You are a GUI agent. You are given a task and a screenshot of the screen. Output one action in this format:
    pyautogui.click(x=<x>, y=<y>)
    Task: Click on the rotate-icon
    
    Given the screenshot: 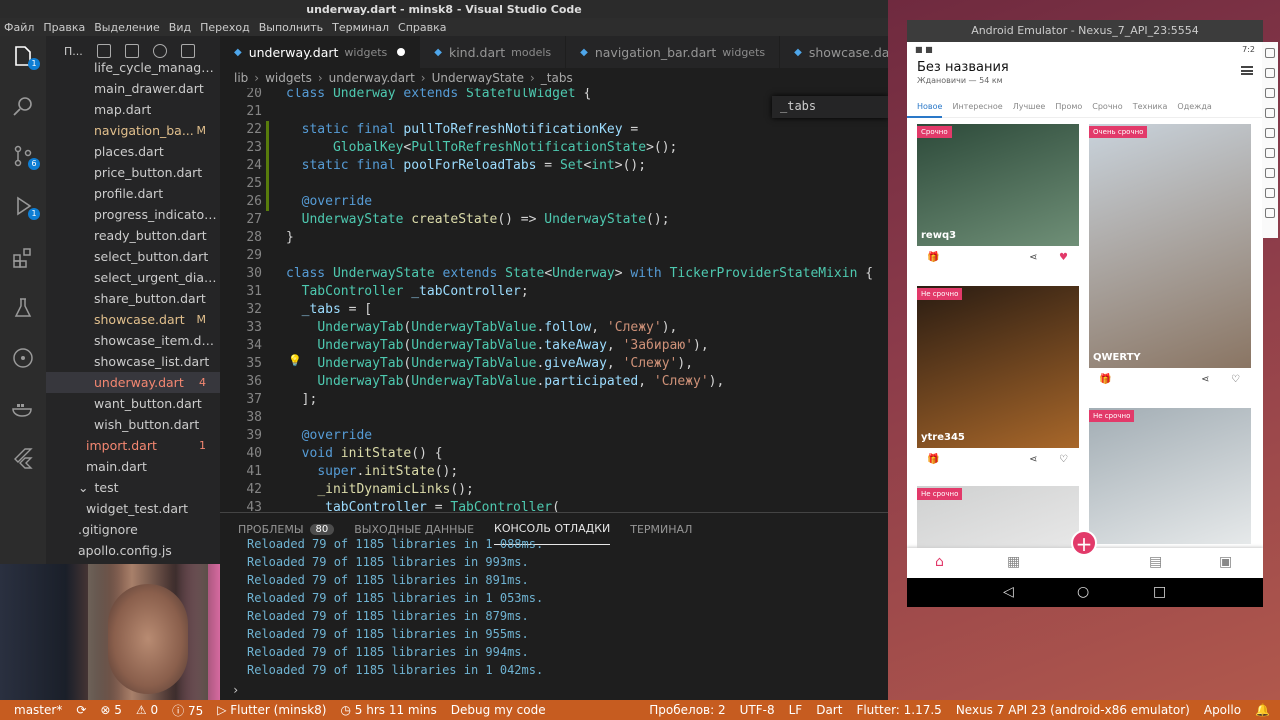 What is the action you would take?
    pyautogui.click(x=1270, y=153)
    